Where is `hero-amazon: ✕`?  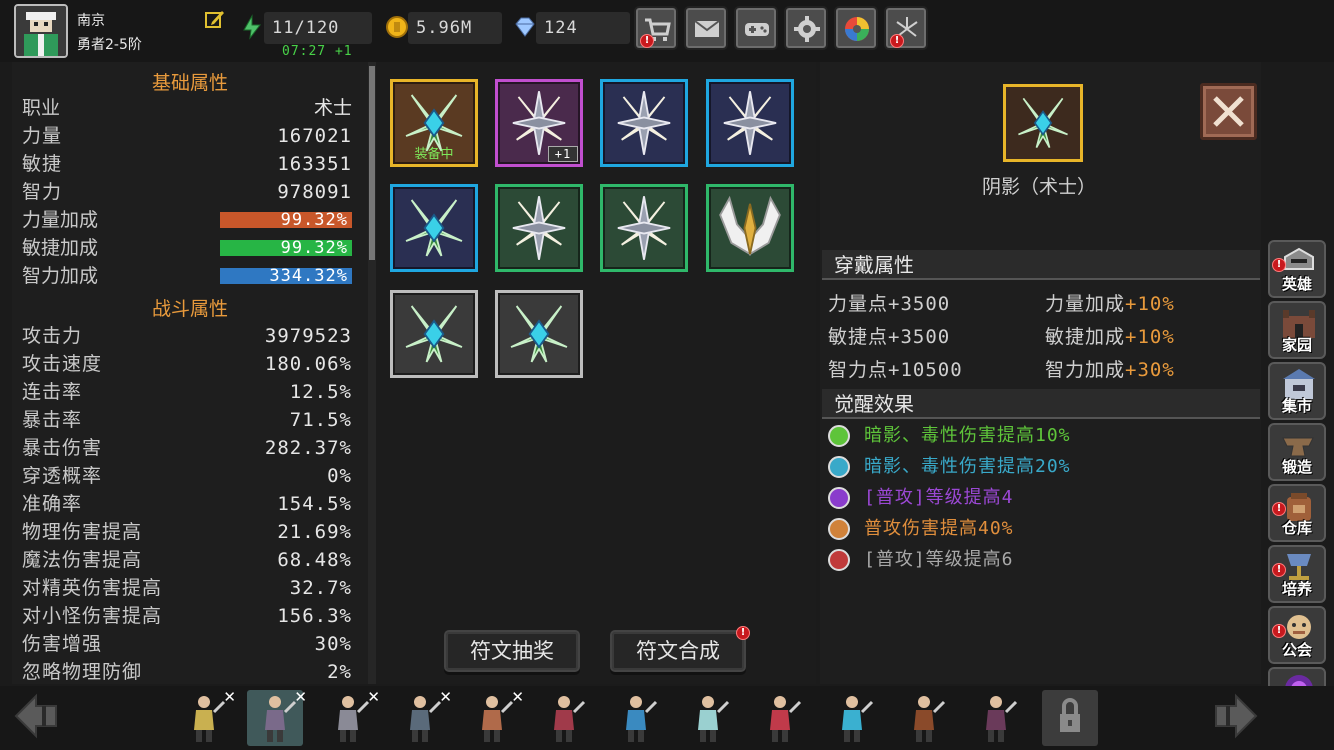 hero-amazon: ✕ is located at coordinates (494, 717).